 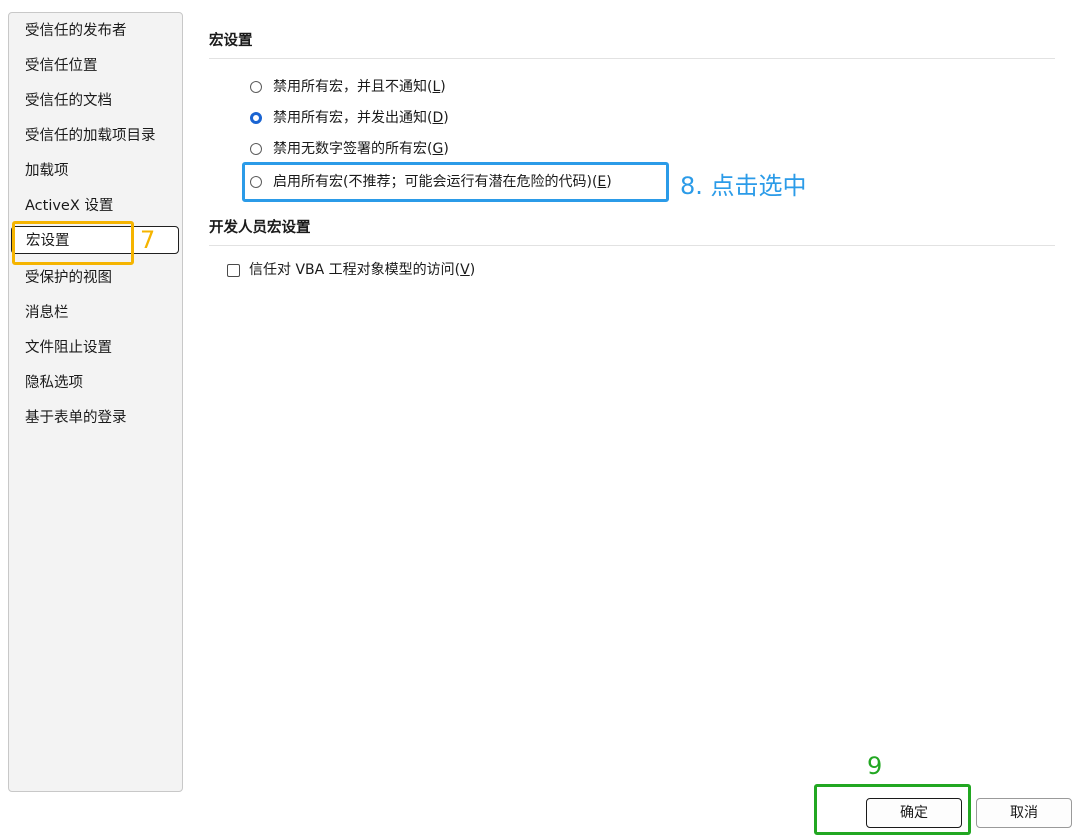 I want to click on cancel-button: 取消, so click(x=1024, y=813).